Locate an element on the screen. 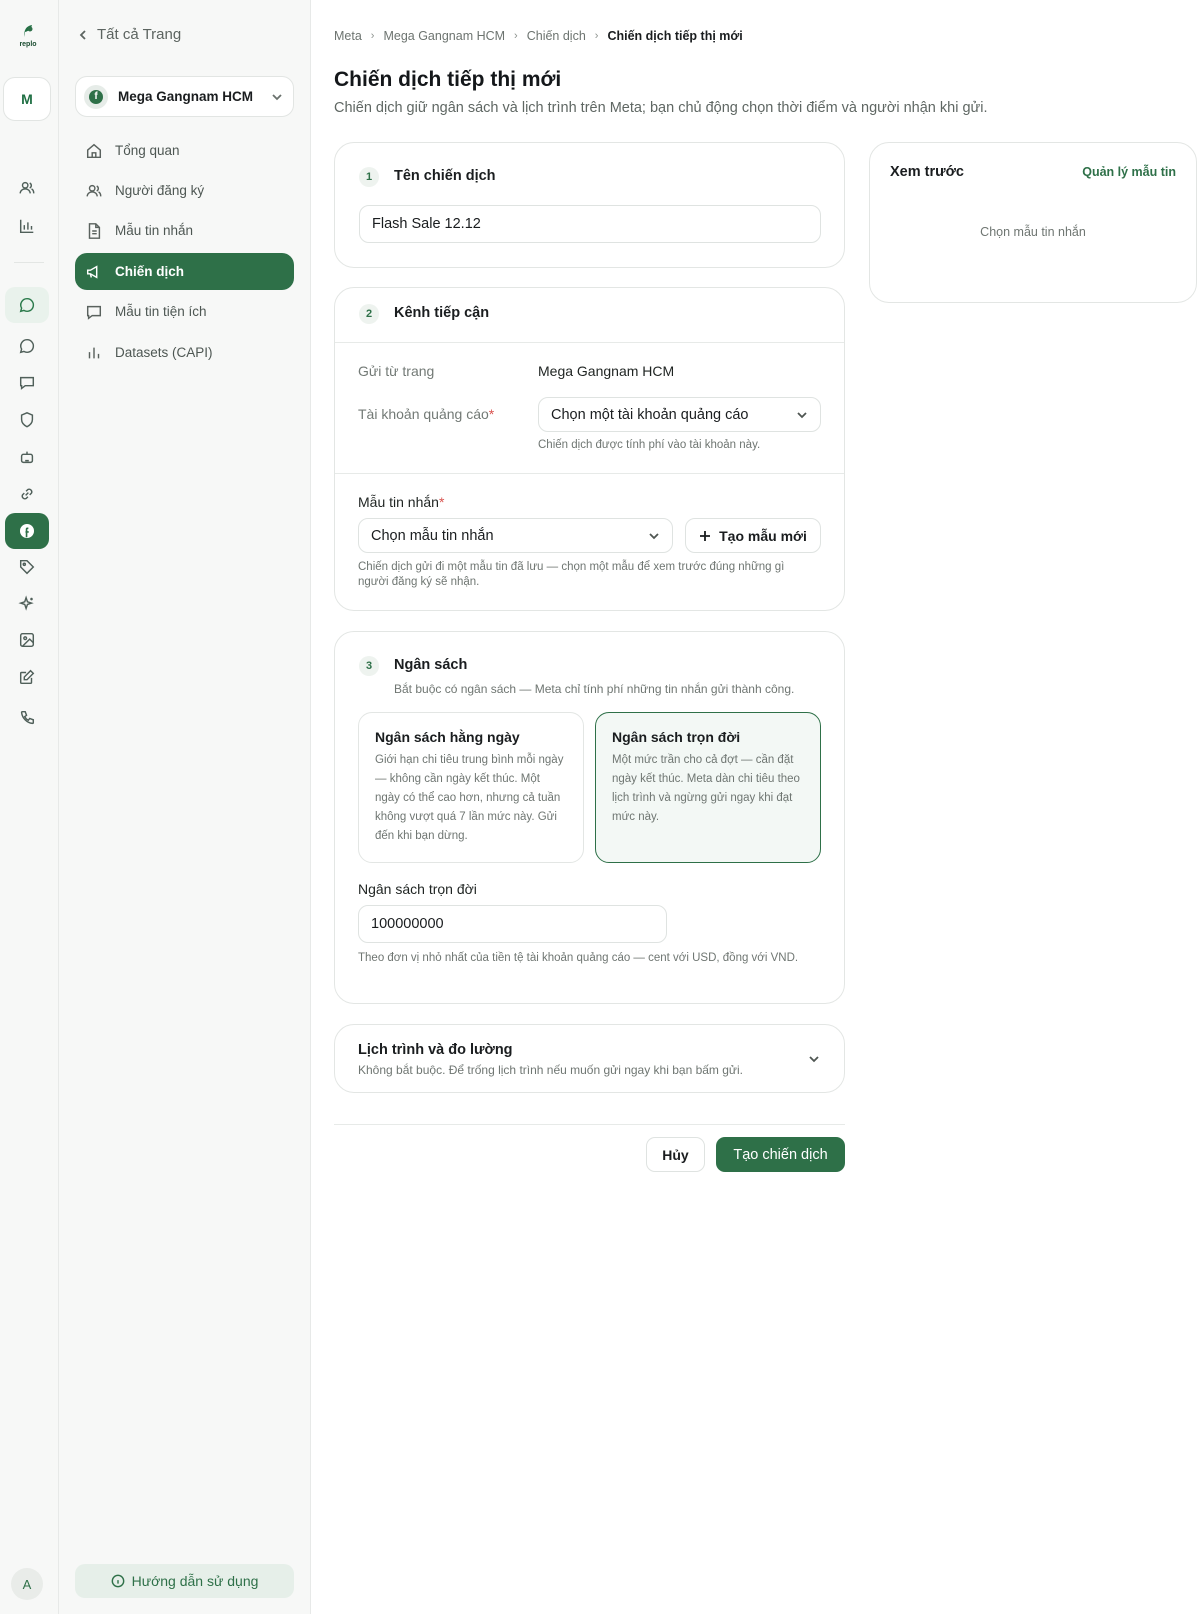 Image resolution: width=1200 pixels, height=1614 pixels. campaign-name-input: Flash Sale 12.12 is located at coordinates (590, 224).